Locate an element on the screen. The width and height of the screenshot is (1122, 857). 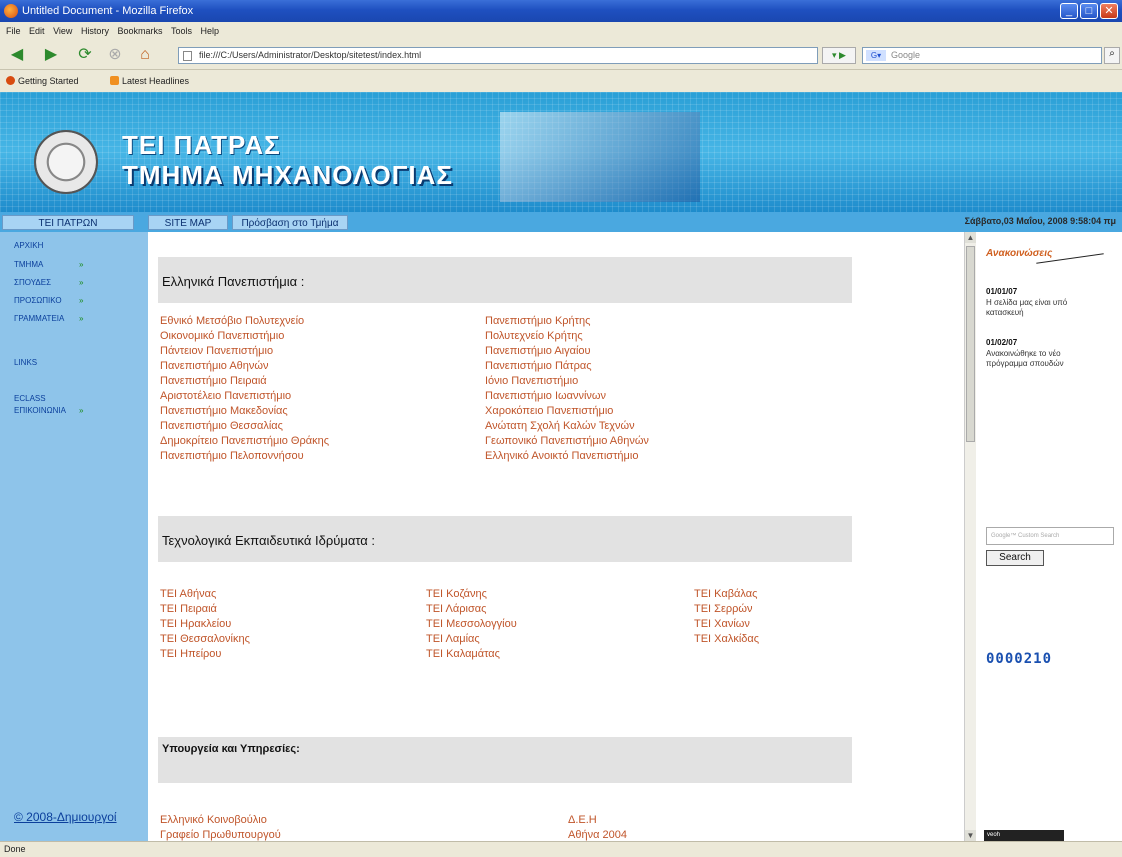
bookmarks-toolbar: Getting Started Latest Headlines is located at coordinates (561, 81).